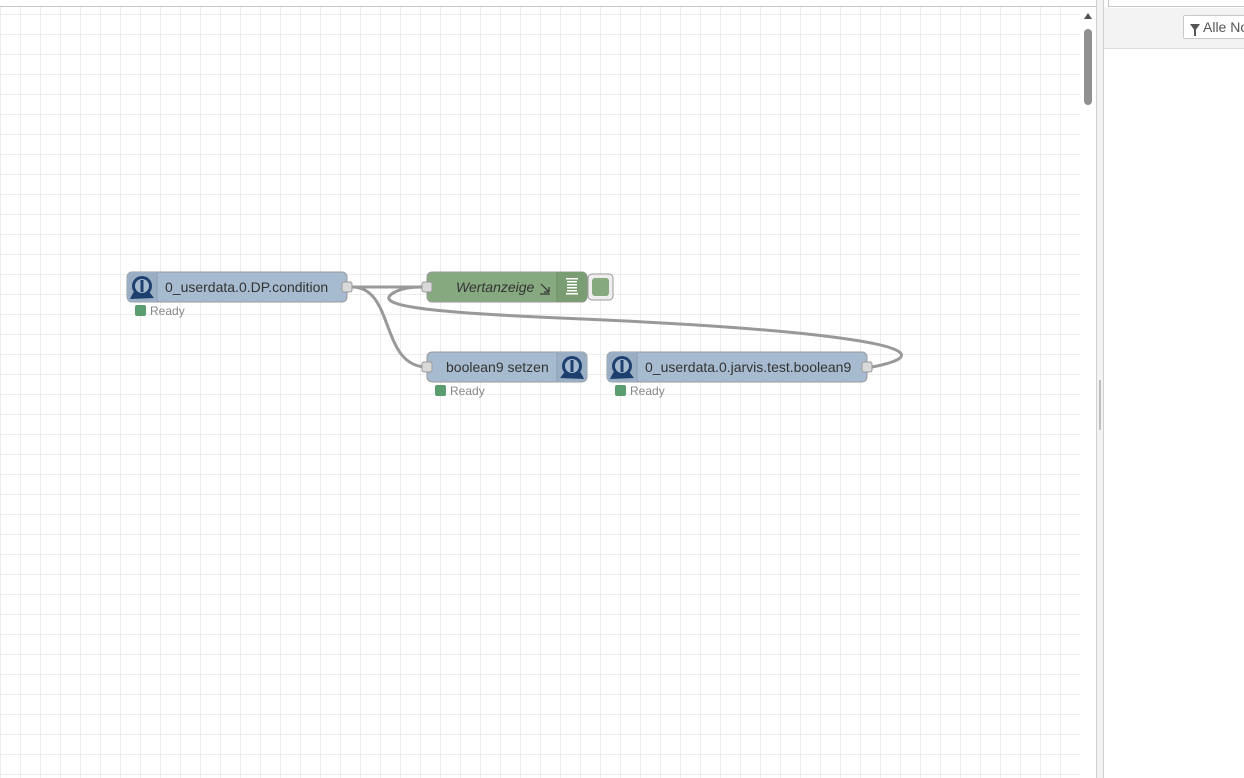 The width and height of the screenshot is (1244, 778). Describe the element at coordinates (1195, 29) in the screenshot. I see `filter-icon` at that location.